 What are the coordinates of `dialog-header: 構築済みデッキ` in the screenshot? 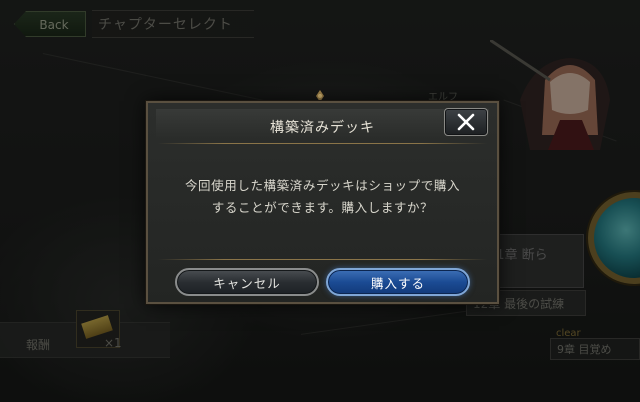 It's located at (322, 124).